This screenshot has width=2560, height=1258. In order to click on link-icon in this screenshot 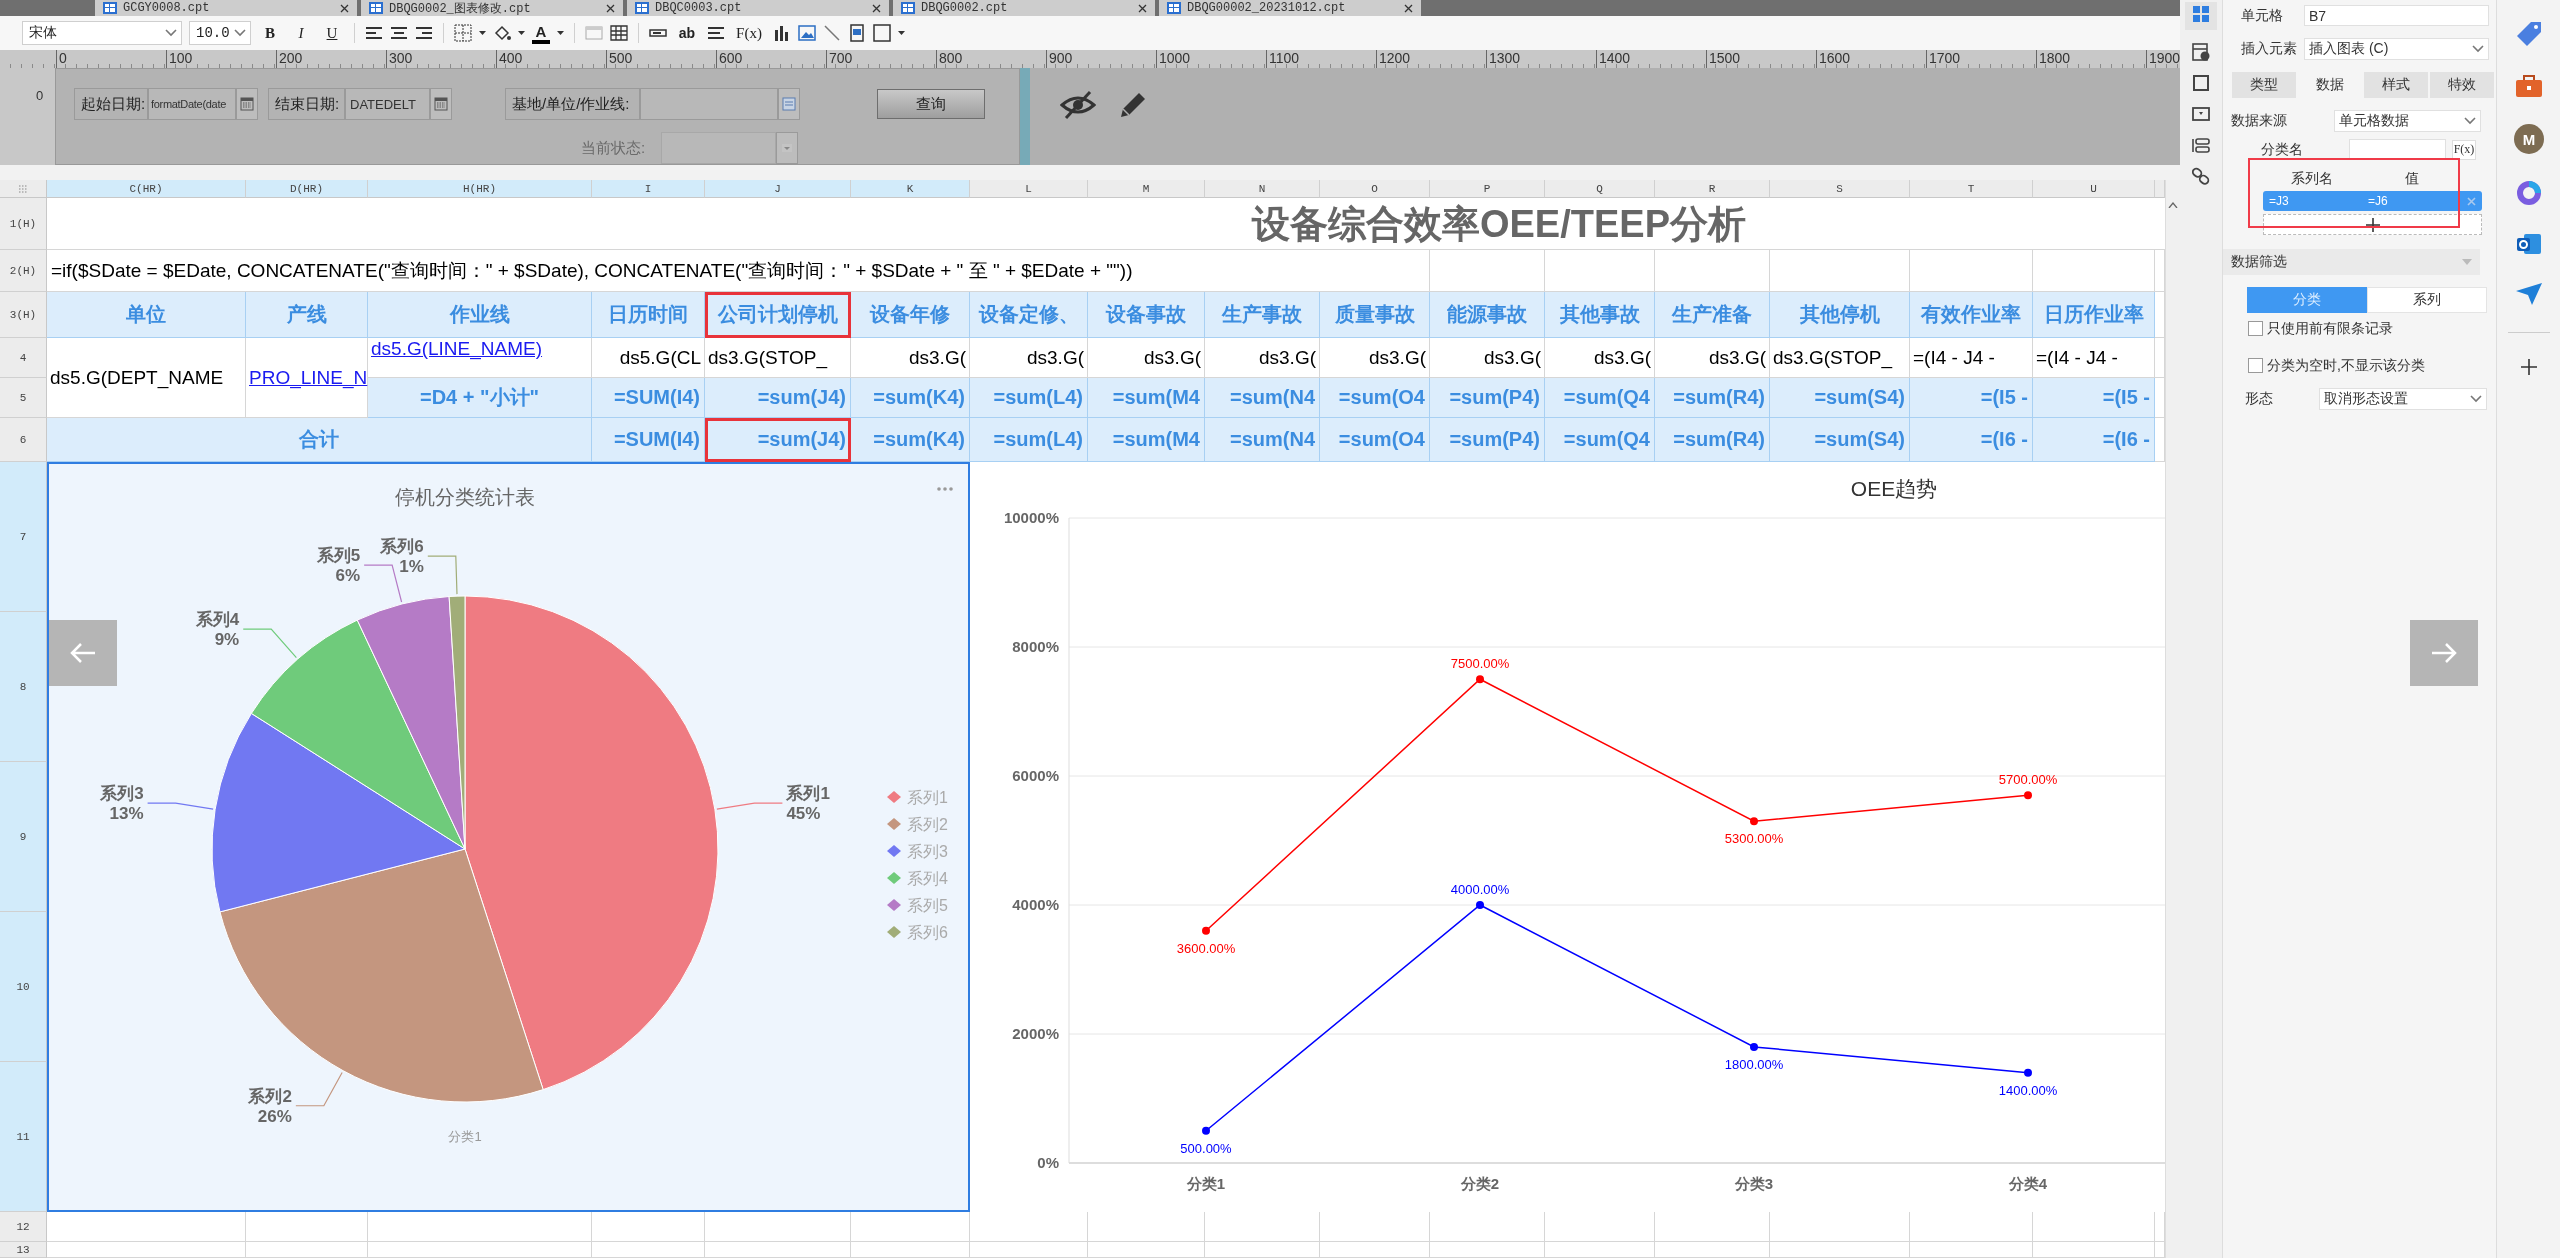, I will do `click(2201, 176)`.